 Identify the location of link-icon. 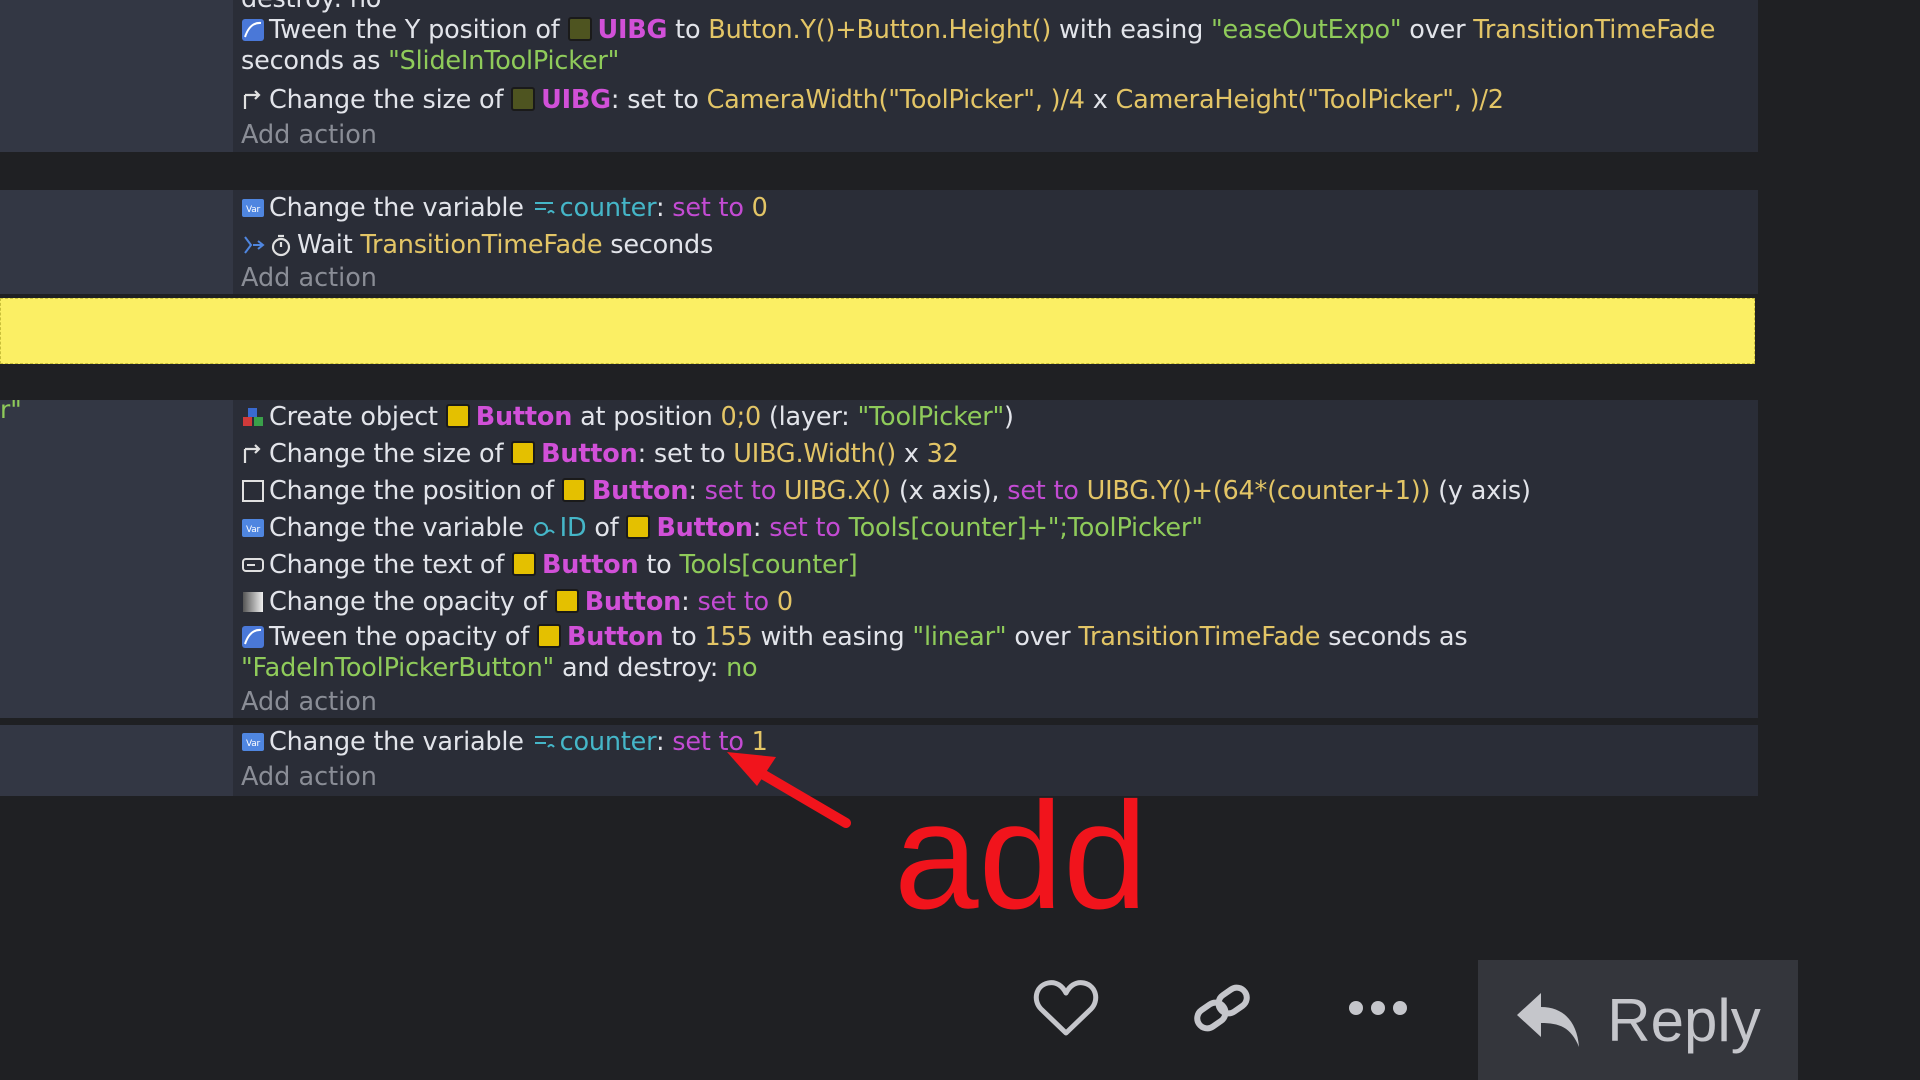
(1222, 1008).